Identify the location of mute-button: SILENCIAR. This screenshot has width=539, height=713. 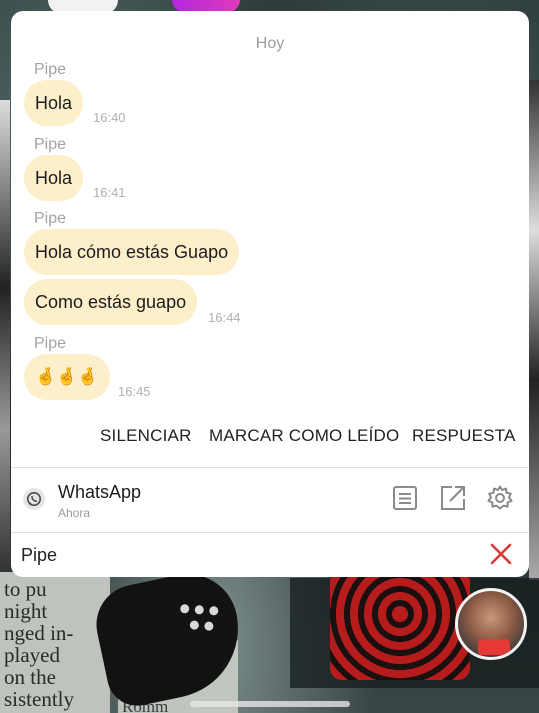
(146, 436).